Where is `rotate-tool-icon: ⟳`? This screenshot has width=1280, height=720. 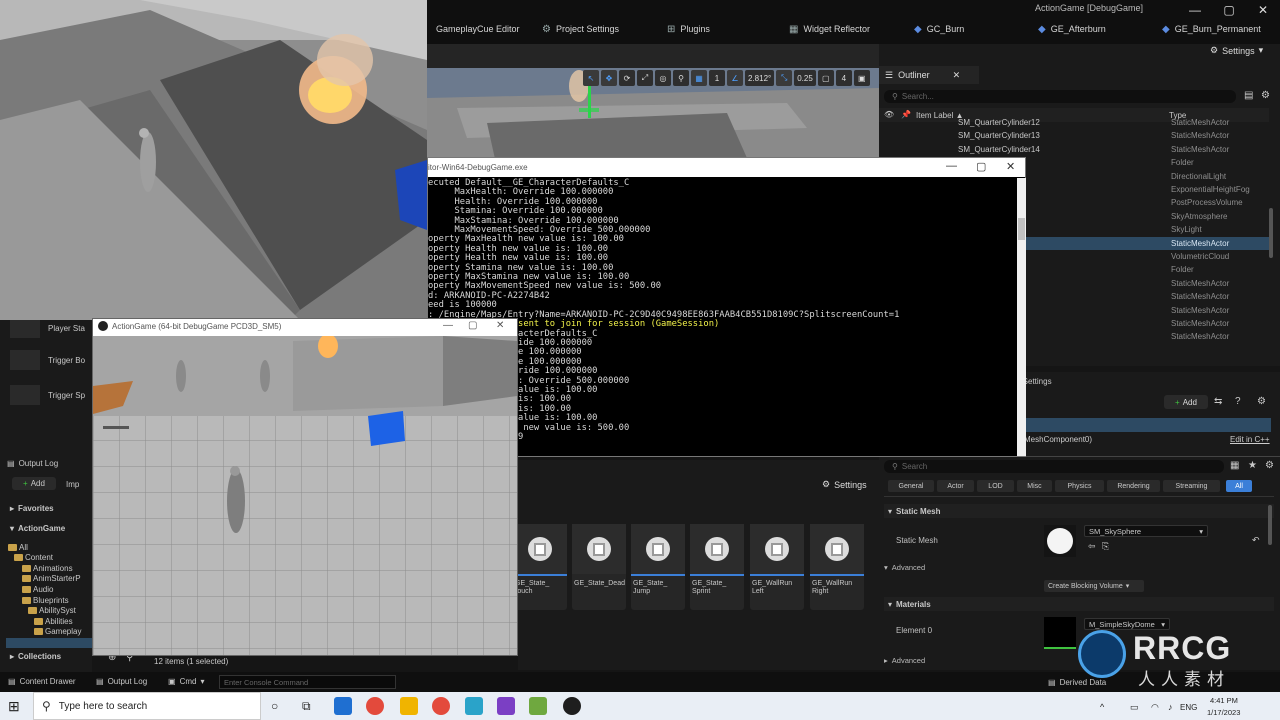
rotate-tool-icon: ⟳ is located at coordinates (627, 78).